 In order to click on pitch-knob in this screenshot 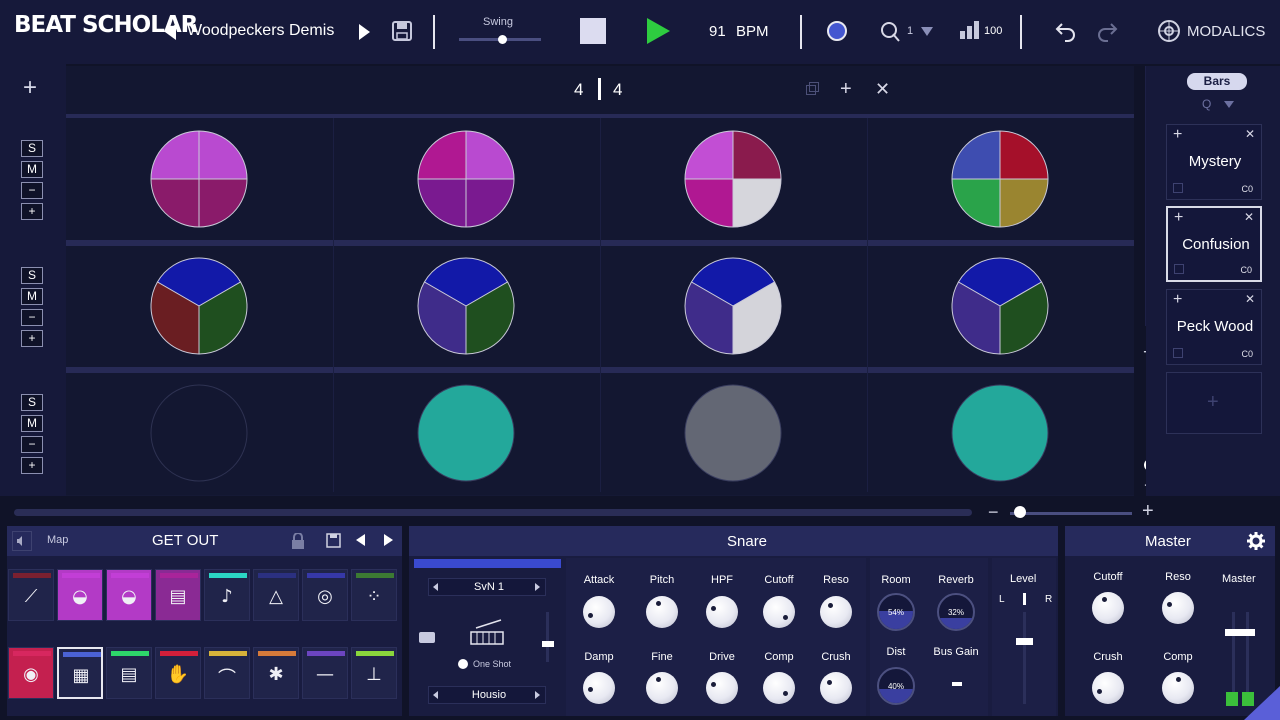, I will do `click(662, 612)`.